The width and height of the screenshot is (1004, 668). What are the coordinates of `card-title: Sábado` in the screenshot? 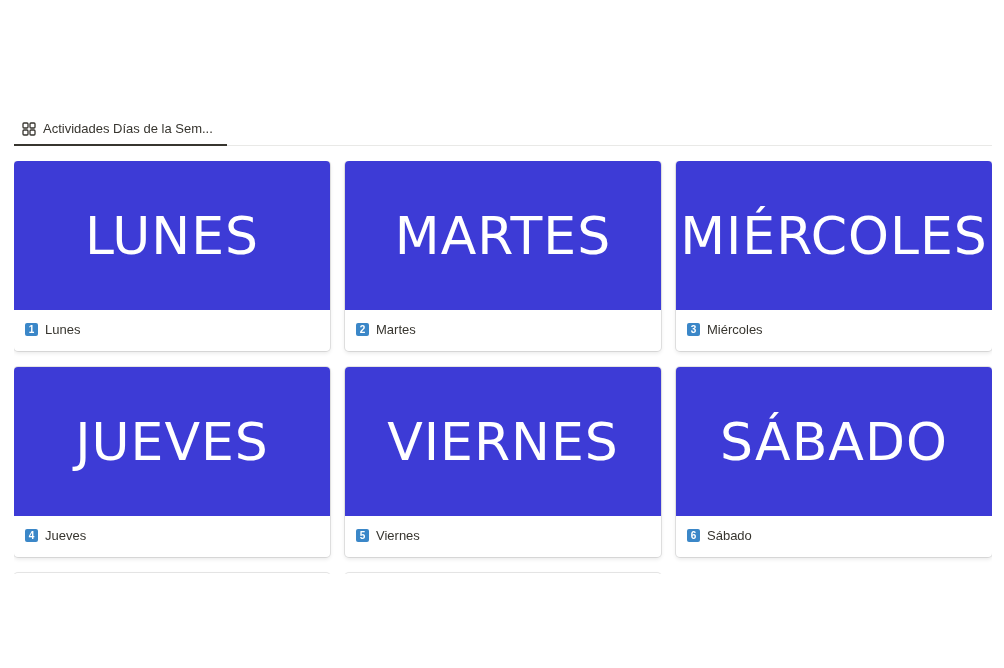 It's located at (729, 535).